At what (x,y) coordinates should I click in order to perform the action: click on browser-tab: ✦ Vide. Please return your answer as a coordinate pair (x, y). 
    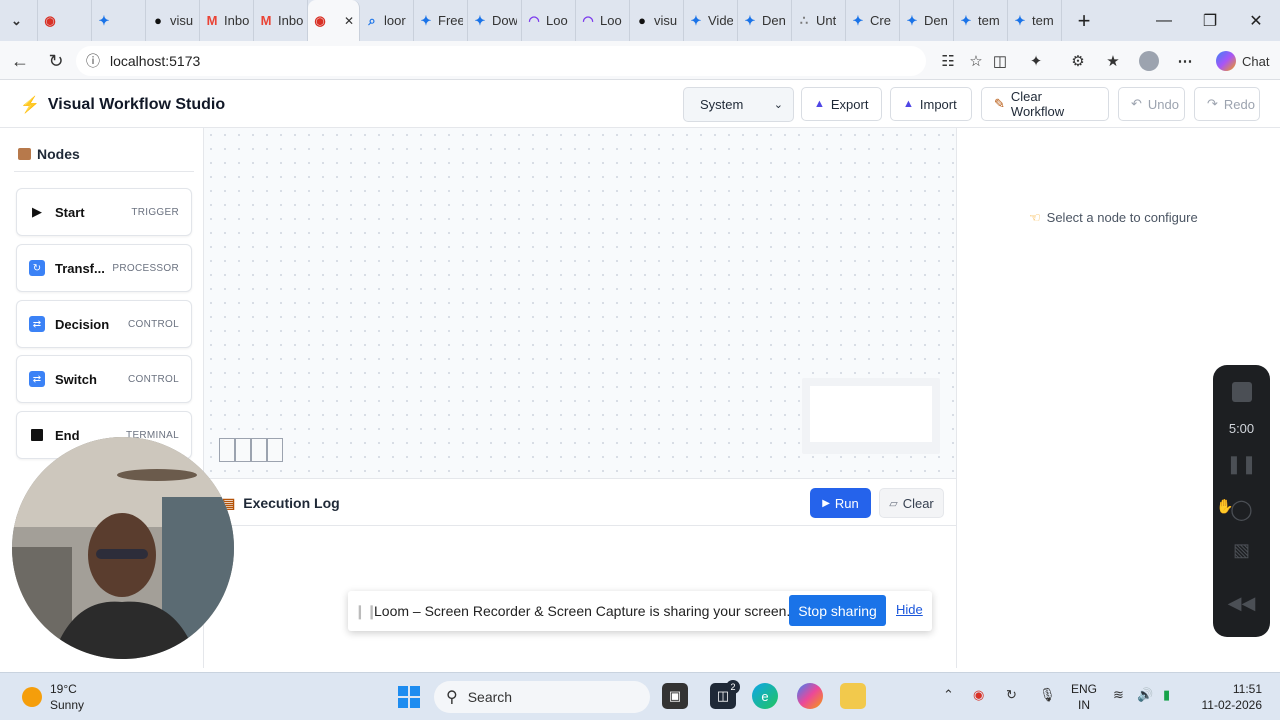
    Looking at the image, I should click on (711, 20).